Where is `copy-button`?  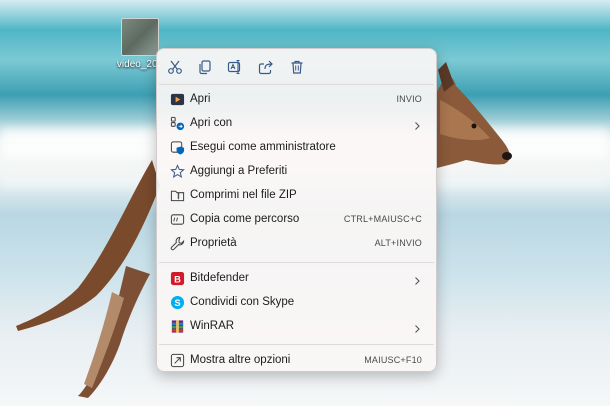
copy-button is located at coordinates (205, 67).